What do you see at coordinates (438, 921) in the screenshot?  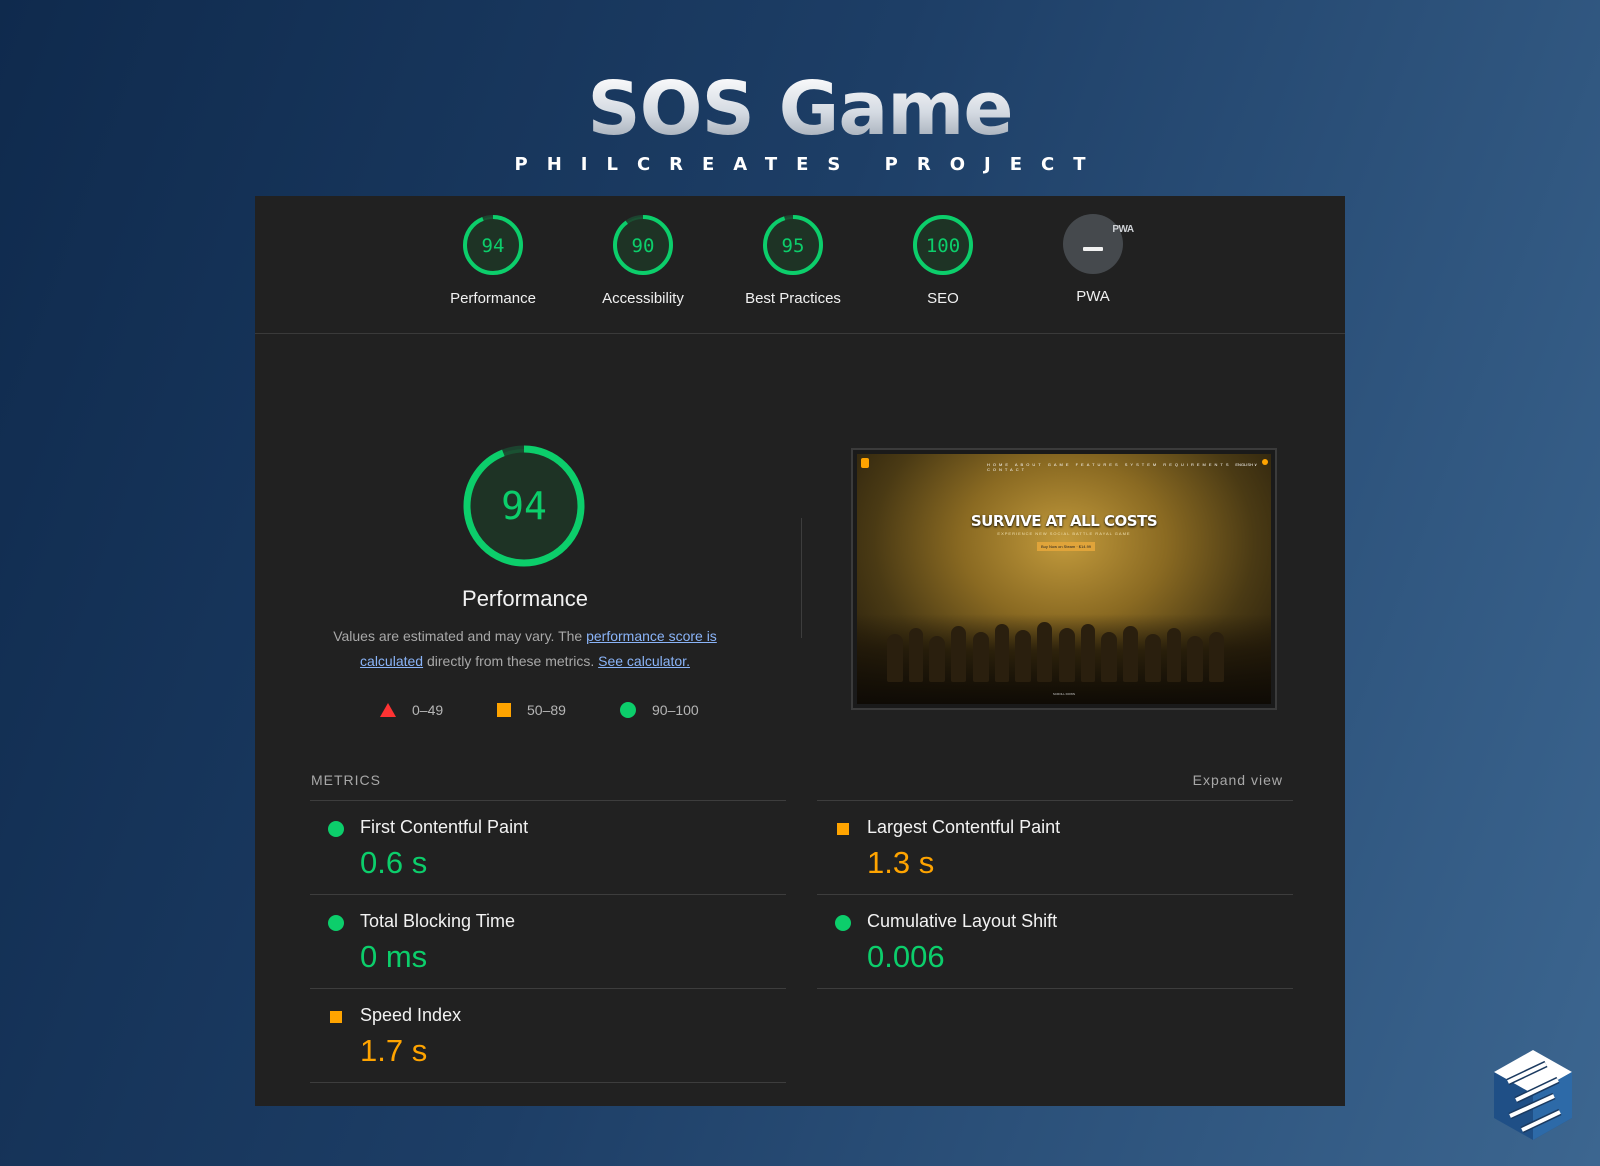 I see `metric-title: Total Blocking Time` at bounding box center [438, 921].